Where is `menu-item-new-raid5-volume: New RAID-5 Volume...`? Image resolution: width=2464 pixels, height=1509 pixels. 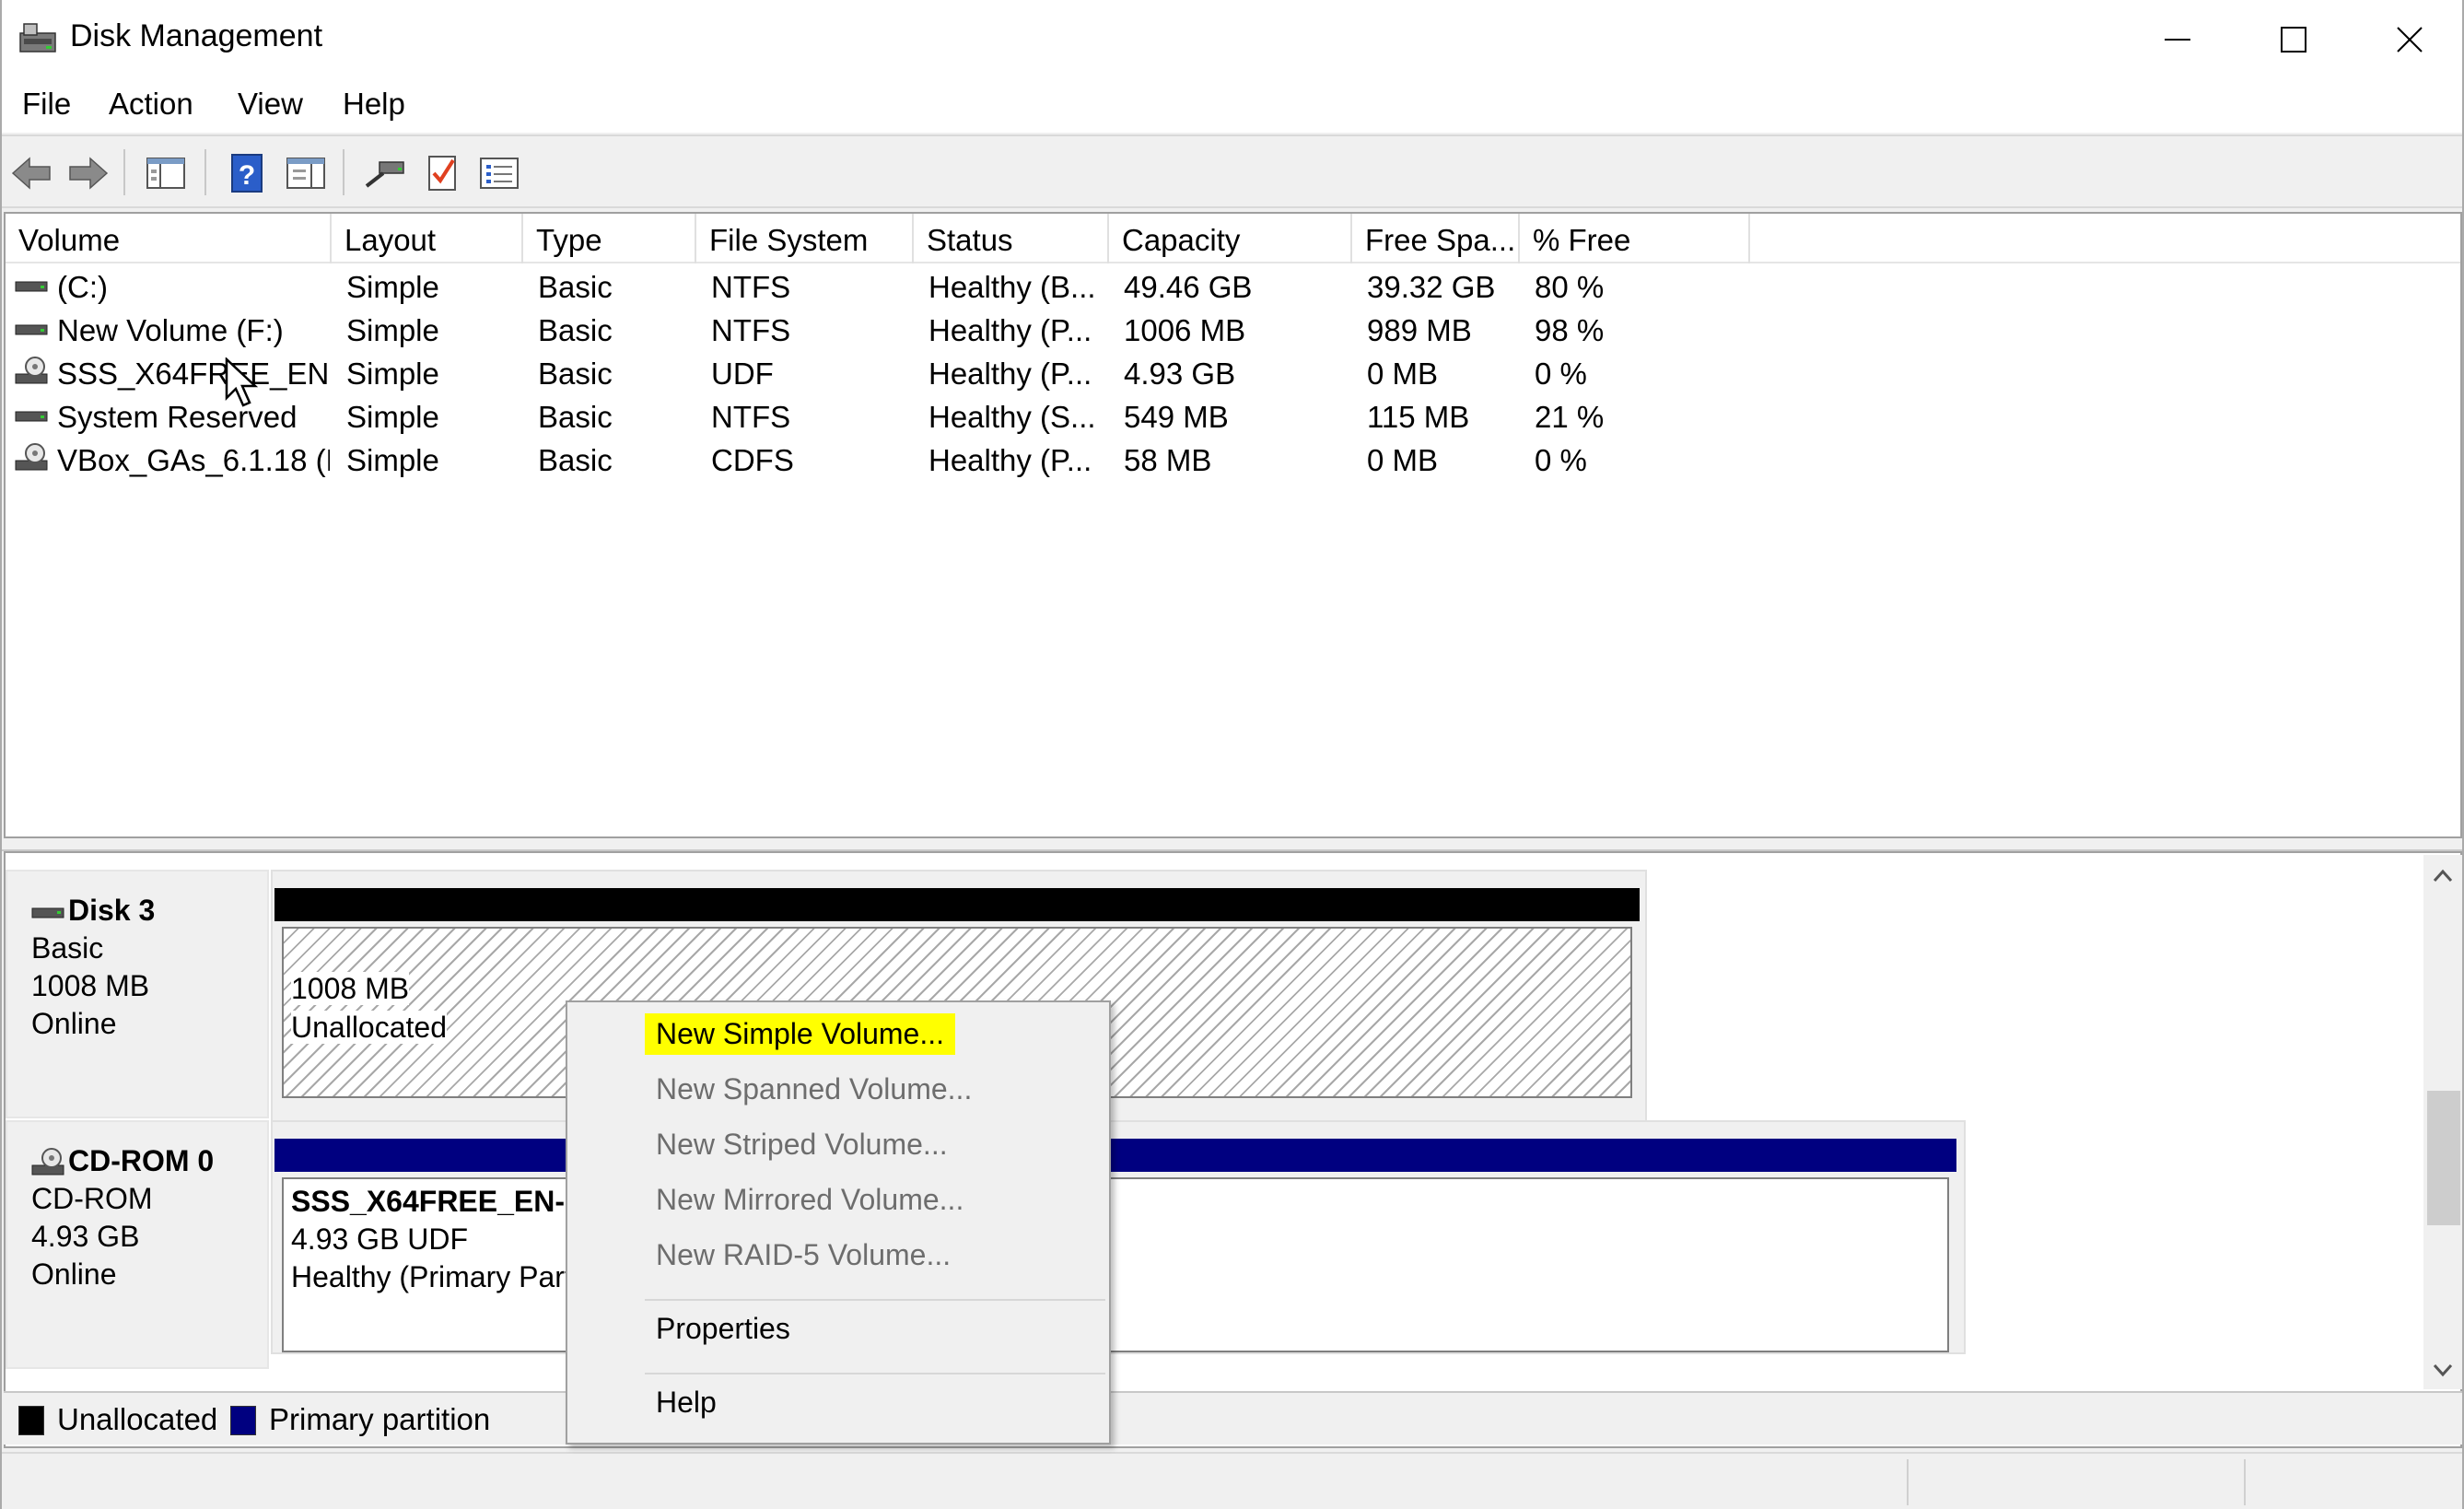 menu-item-new-raid5-volume: New RAID-5 Volume... is located at coordinates (803, 1255).